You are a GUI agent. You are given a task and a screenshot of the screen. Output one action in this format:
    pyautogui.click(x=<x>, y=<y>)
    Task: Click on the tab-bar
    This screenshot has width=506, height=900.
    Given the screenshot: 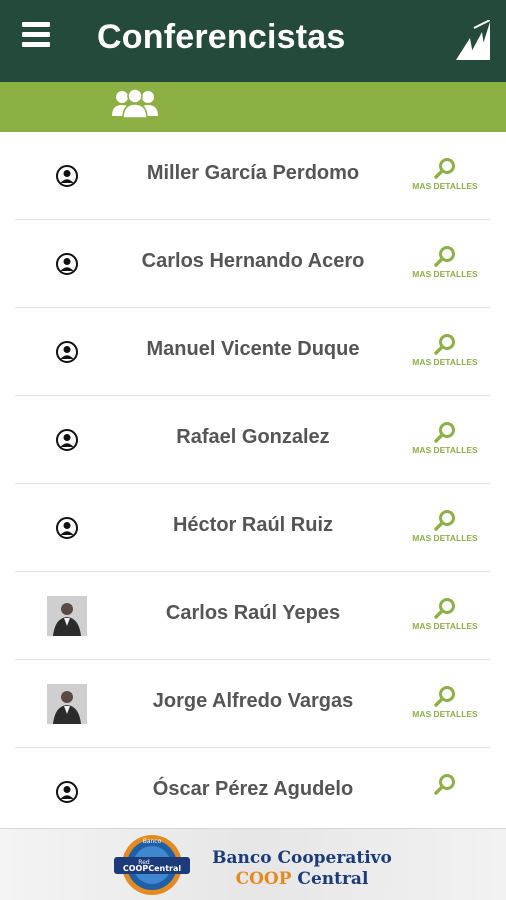 What is the action you would take?
    pyautogui.click(x=253, y=107)
    